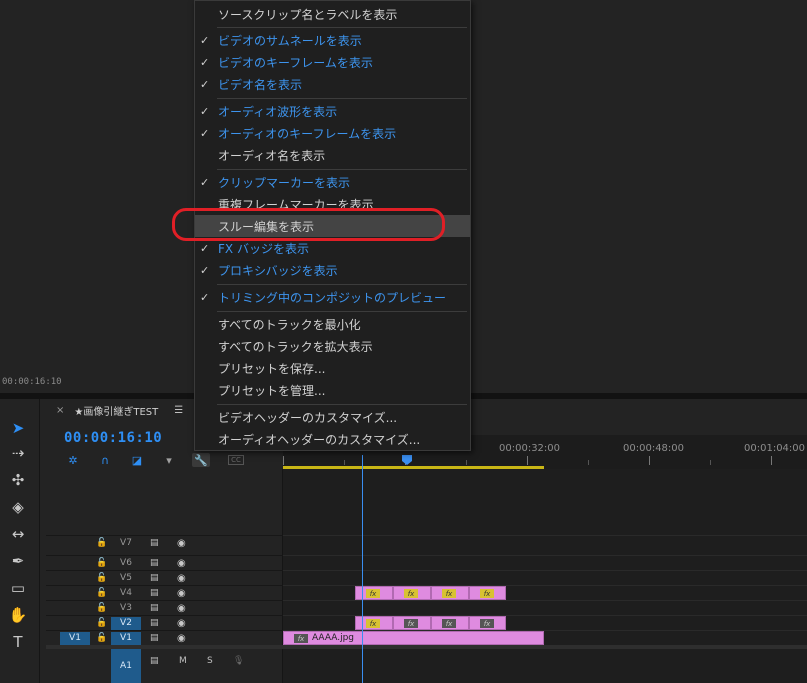  What do you see at coordinates (126, 578) in the screenshot?
I see `track-name: V5` at bounding box center [126, 578].